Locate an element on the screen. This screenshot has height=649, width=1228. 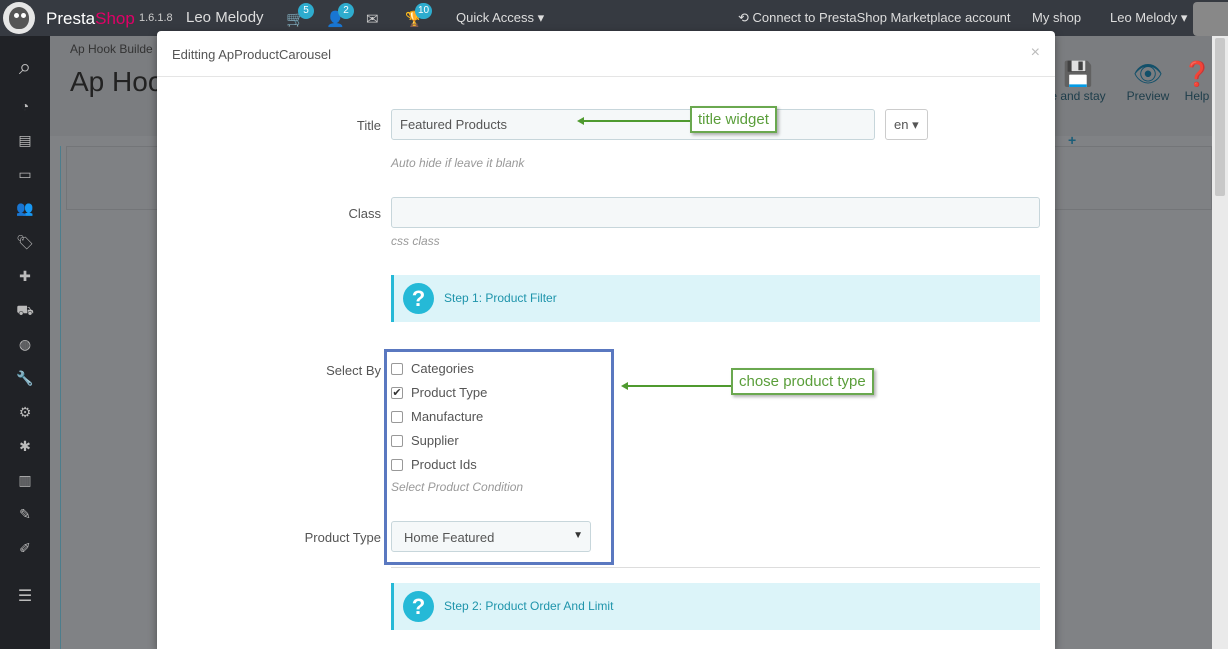
caret-down-icon: ▾ is located at coordinates (915, 124).